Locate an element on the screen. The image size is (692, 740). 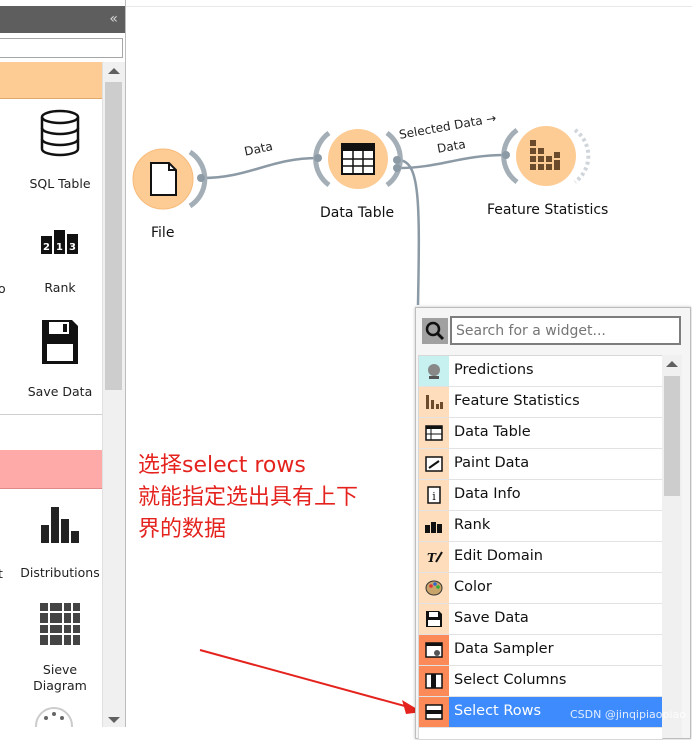
list-item-label: Edit Domain is located at coordinates (498, 556).